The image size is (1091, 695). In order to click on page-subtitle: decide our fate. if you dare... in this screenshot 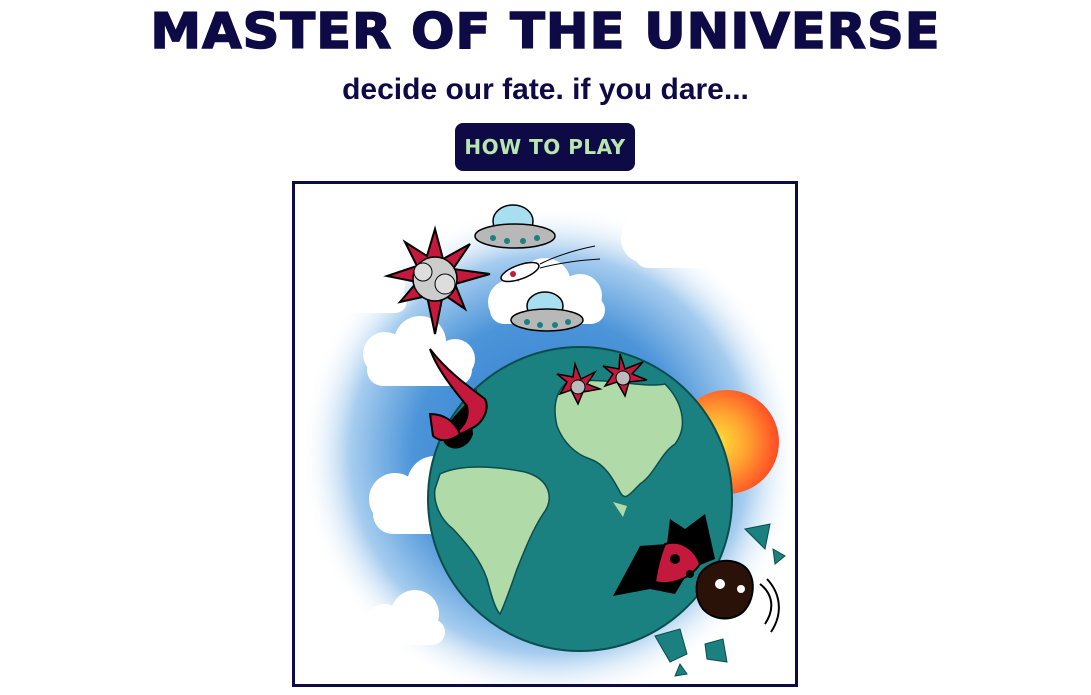, I will do `click(545, 89)`.